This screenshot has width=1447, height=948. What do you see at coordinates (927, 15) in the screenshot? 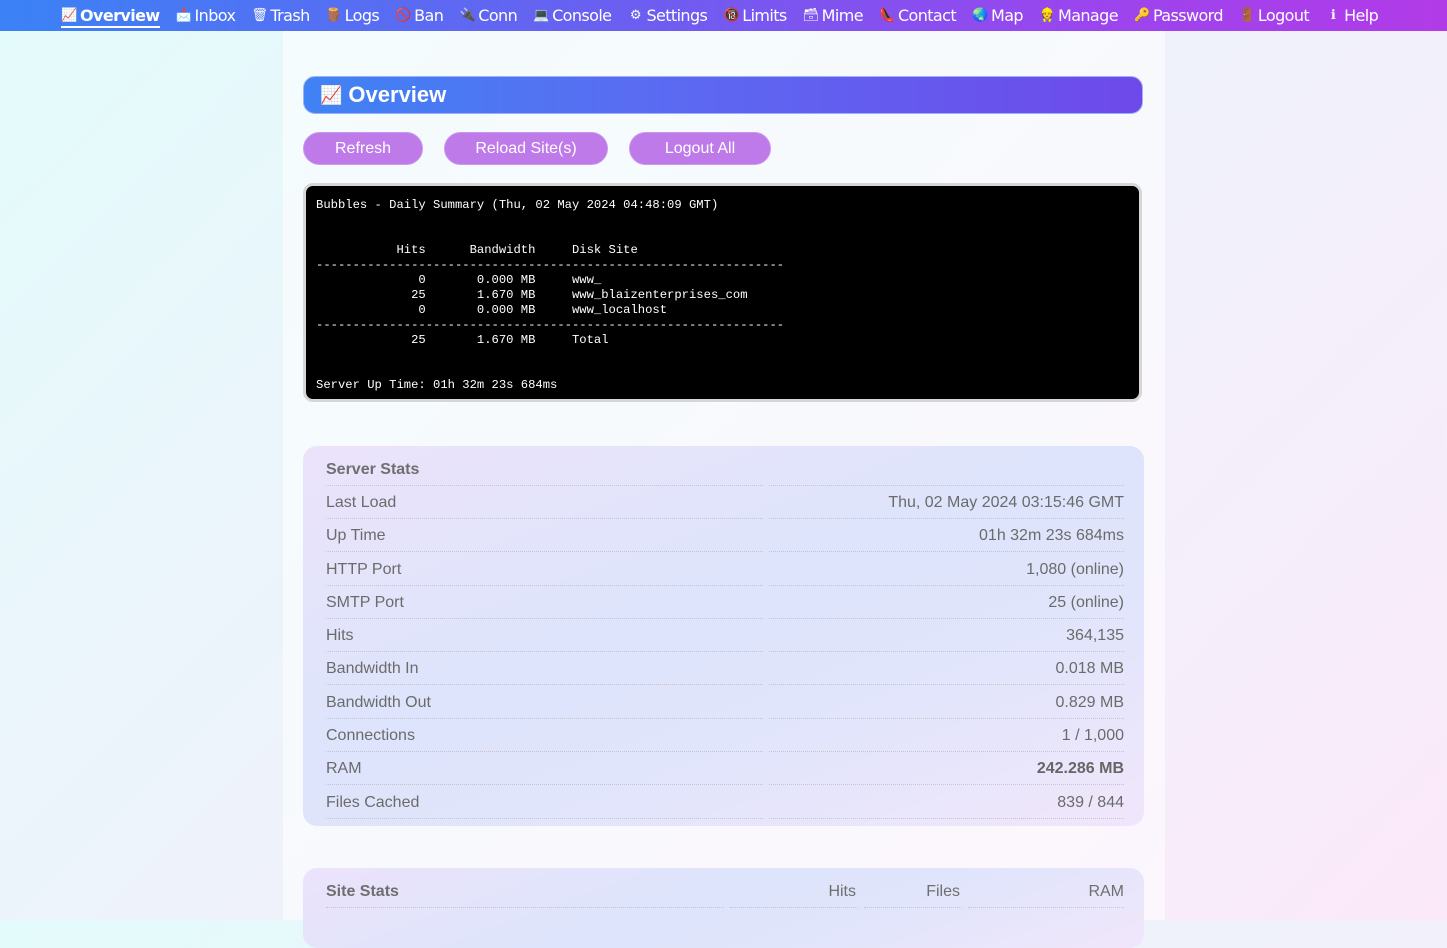
I see `nav-label: Contact` at bounding box center [927, 15].